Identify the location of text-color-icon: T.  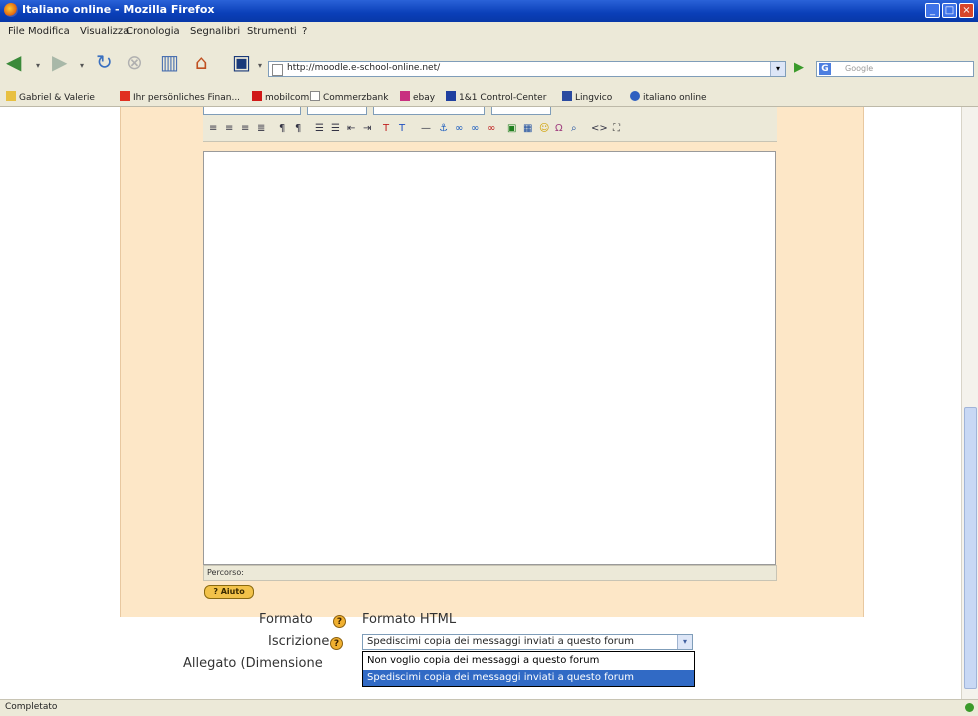
(386, 130).